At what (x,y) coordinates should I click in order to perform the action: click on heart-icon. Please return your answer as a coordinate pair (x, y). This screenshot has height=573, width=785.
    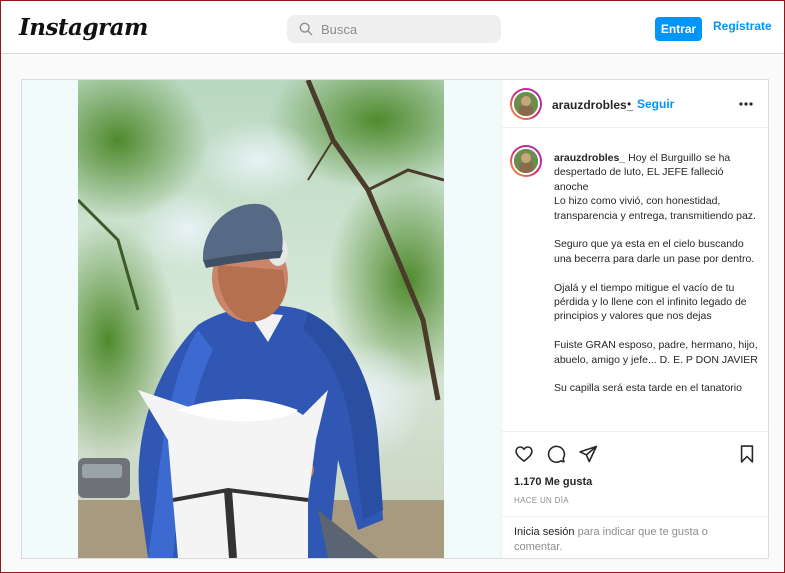
    Looking at the image, I should click on (524, 454).